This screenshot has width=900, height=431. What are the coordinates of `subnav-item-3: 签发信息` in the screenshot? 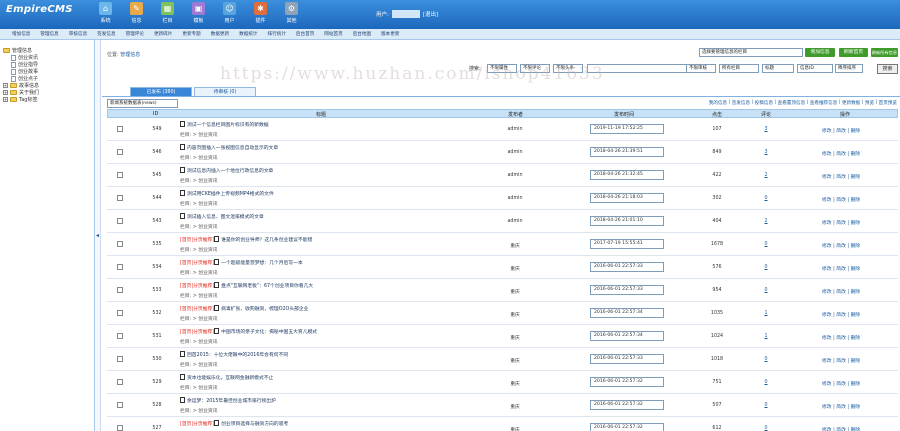 It's located at (106, 34).